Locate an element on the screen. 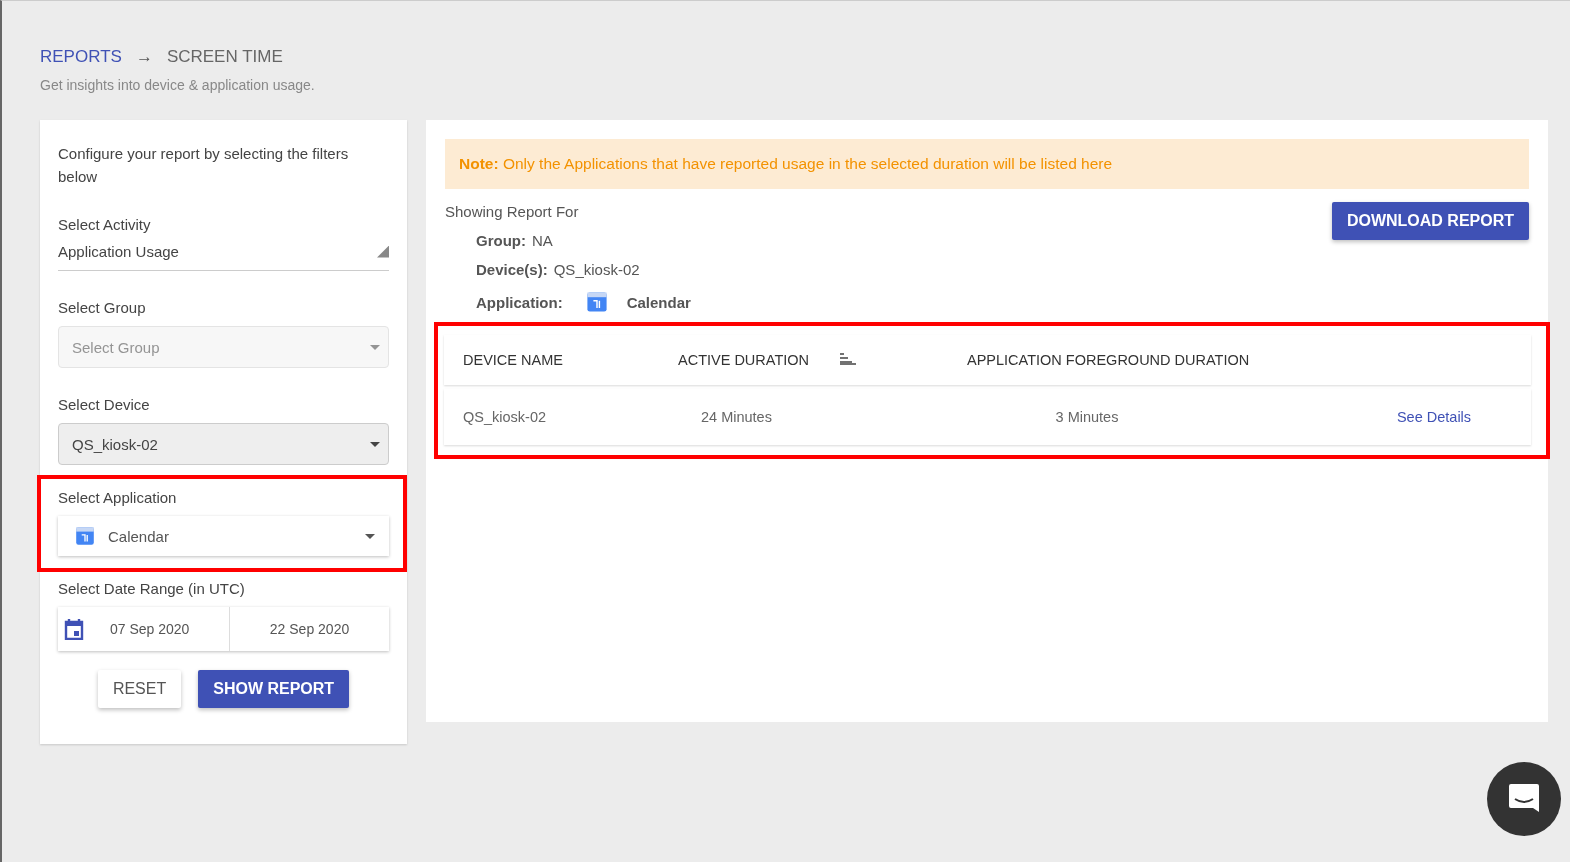 The height and width of the screenshot is (862, 1570). date-range-field: 07 Sep 2020 22 Sep 2020 is located at coordinates (223, 629).